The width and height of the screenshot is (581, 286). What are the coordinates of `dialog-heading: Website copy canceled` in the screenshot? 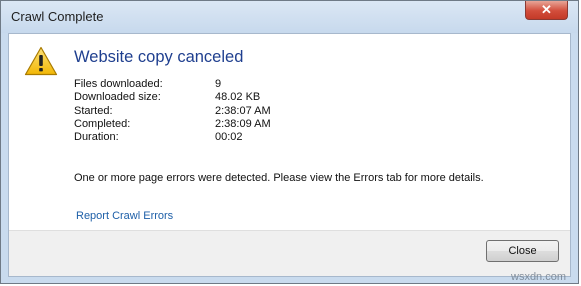 It's located at (159, 57).